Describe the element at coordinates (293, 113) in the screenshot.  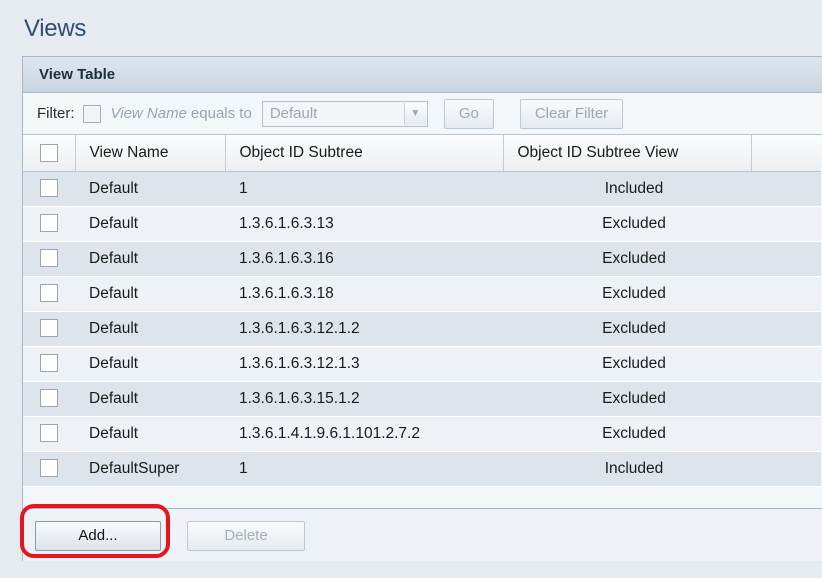
I see `filter-value-text: Default` at that location.